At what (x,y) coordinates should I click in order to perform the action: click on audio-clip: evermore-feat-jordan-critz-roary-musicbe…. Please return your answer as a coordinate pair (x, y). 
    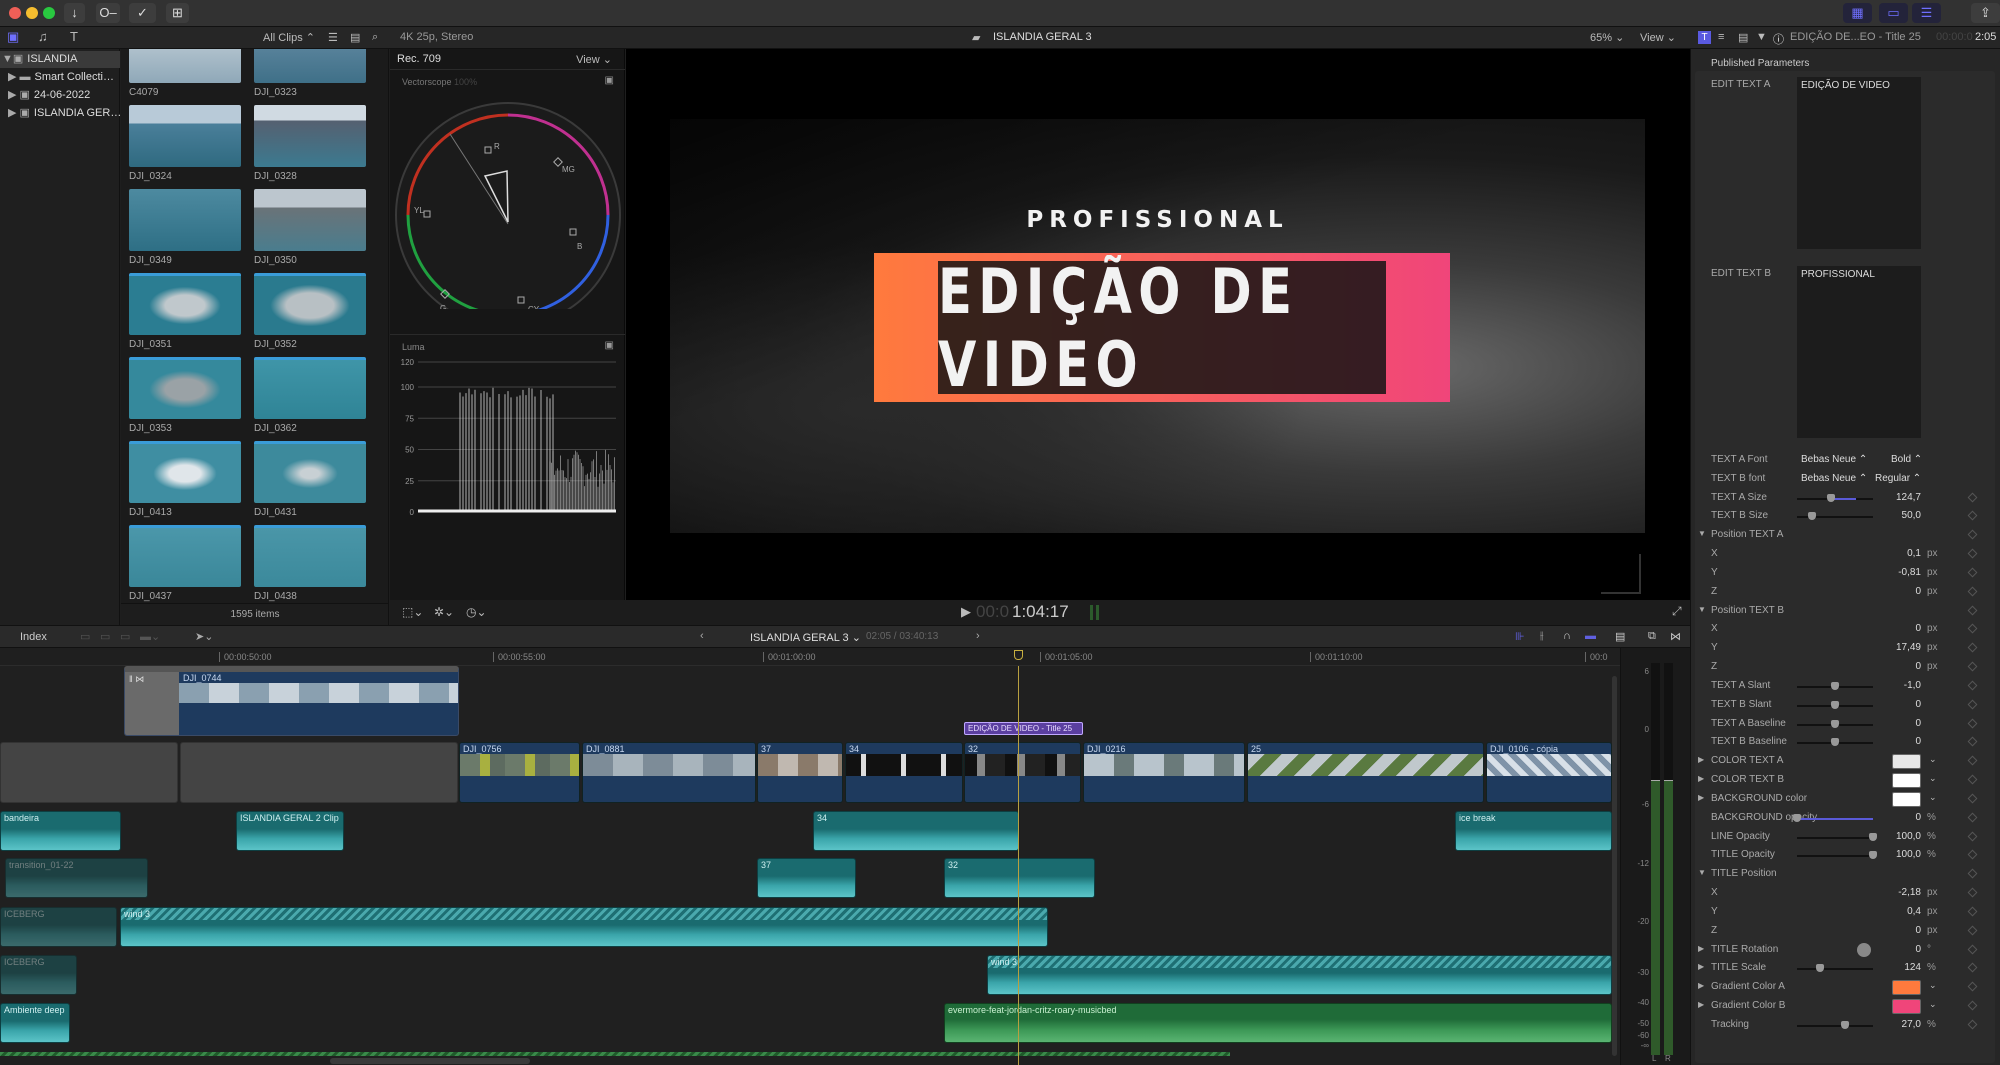
    Looking at the image, I should click on (1278, 1023).